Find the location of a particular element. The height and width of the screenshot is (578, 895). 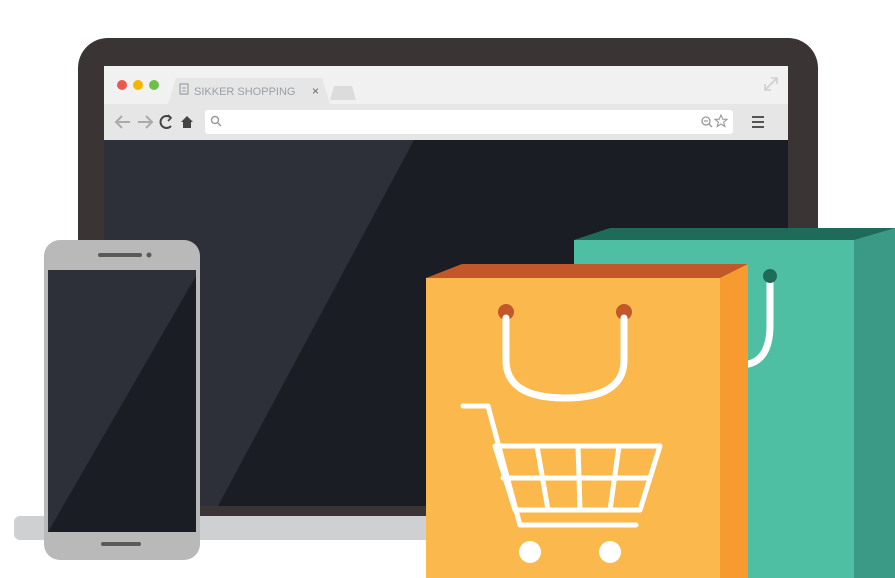

address-bar is located at coordinates (469, 122).